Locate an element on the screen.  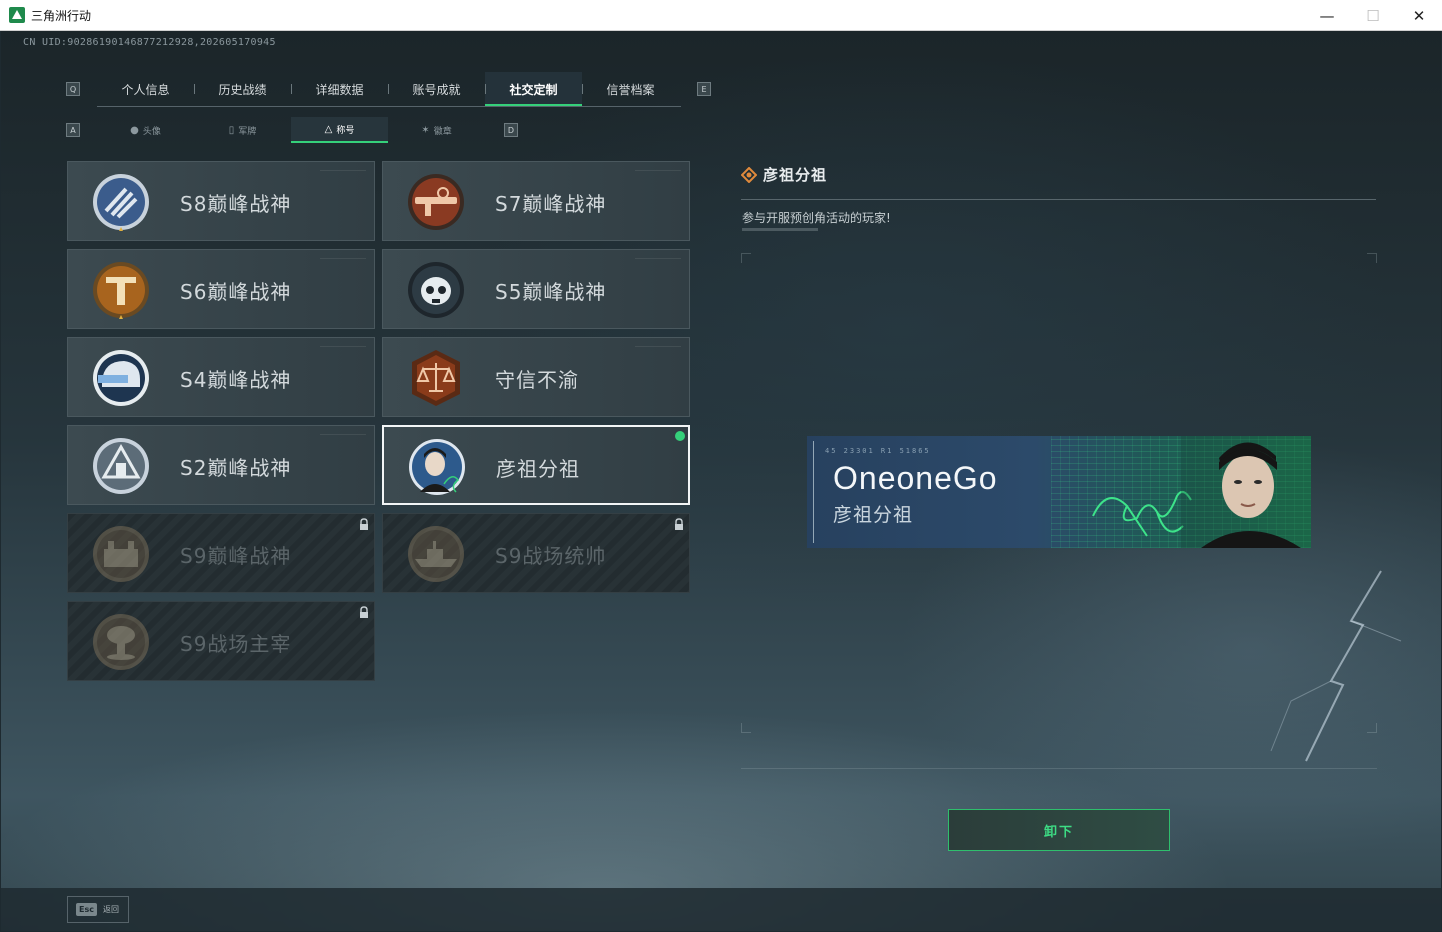
title-card: S6巅峰战神 is located at coordinates (221, 289).